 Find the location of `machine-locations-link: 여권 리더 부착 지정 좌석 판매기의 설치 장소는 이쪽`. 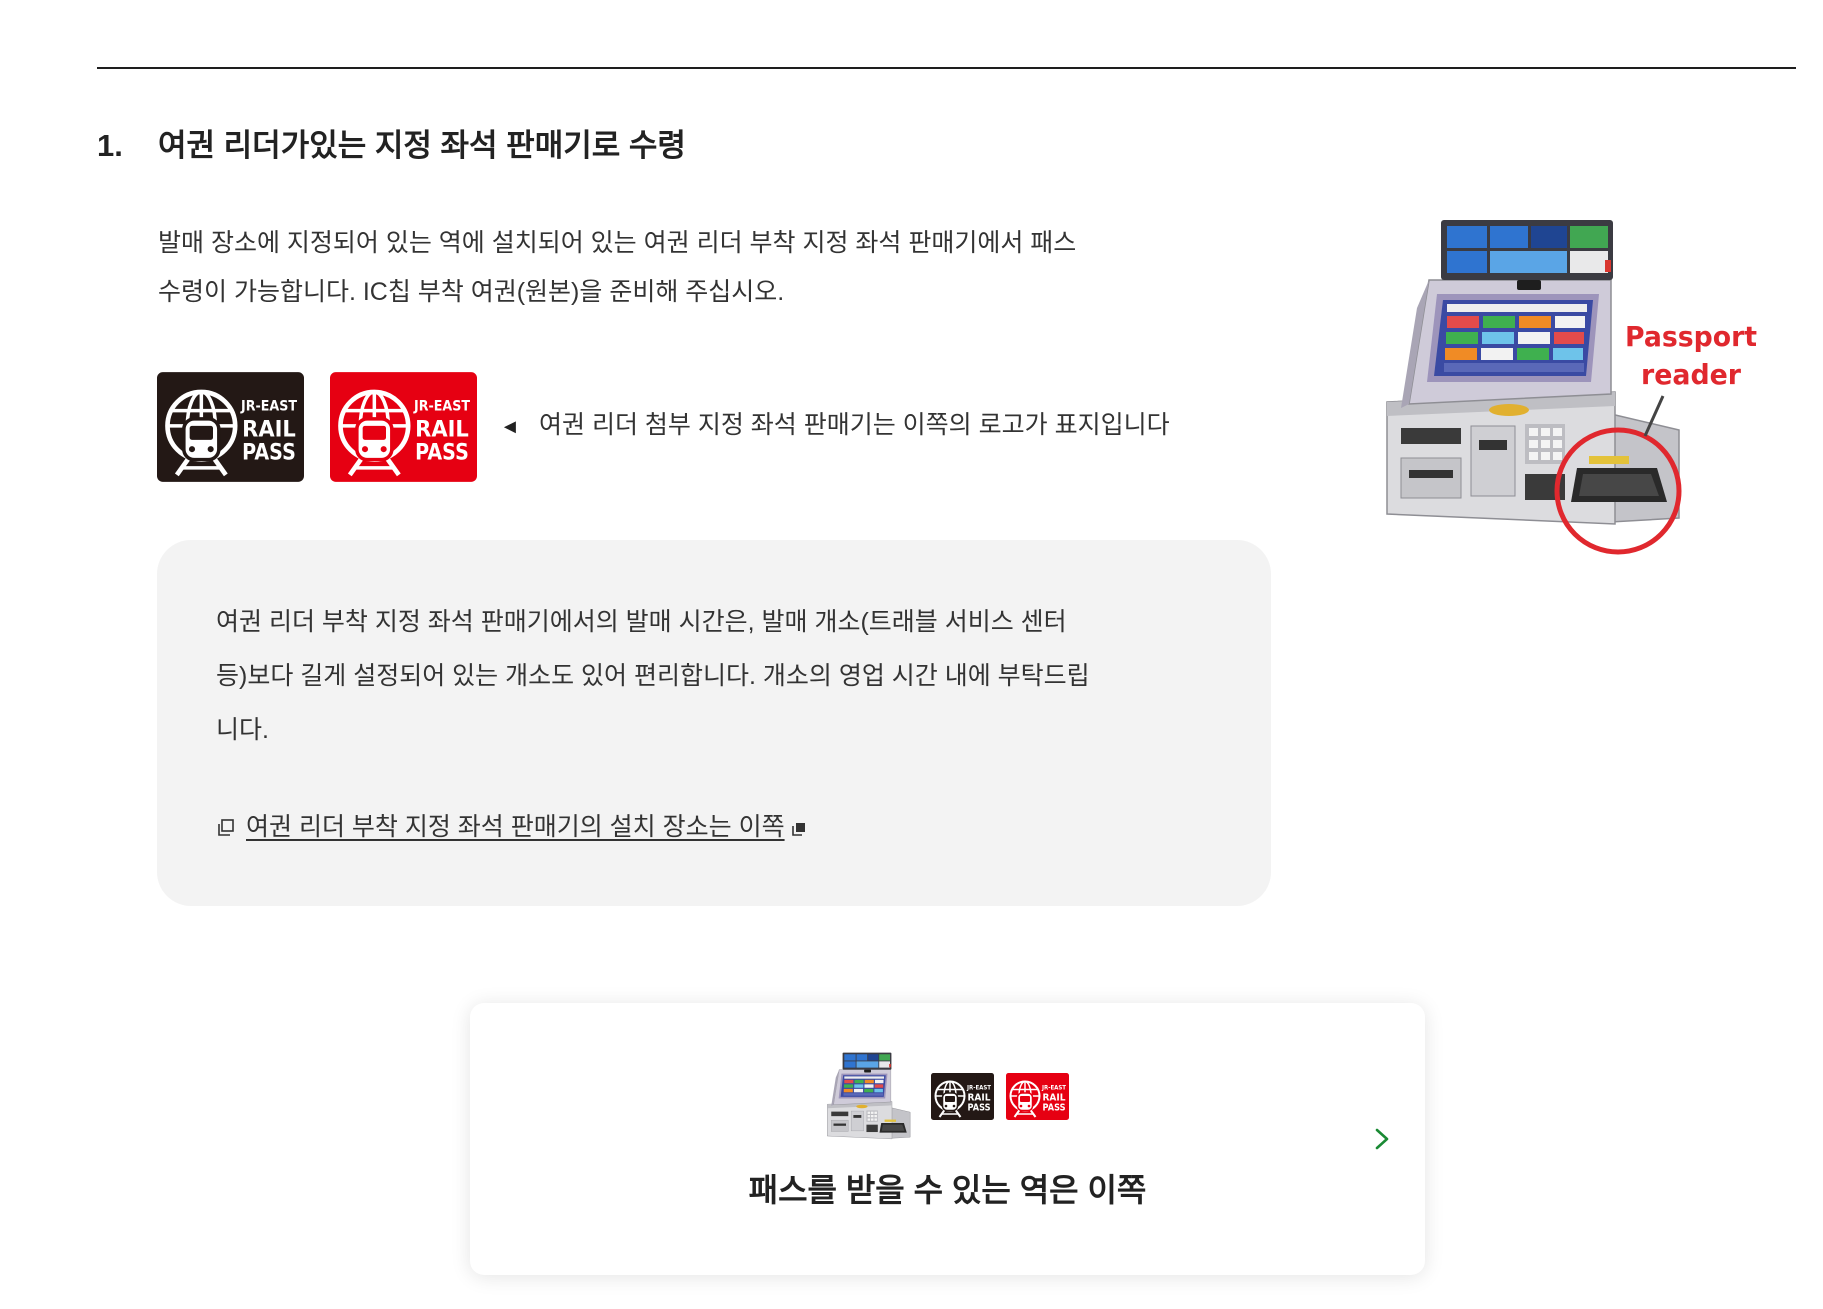

machine-locations-link: 여권 리더 부착 지정 좌석 판매기의 설치 장소는 이쪽 is located at coordinates (515, 827).